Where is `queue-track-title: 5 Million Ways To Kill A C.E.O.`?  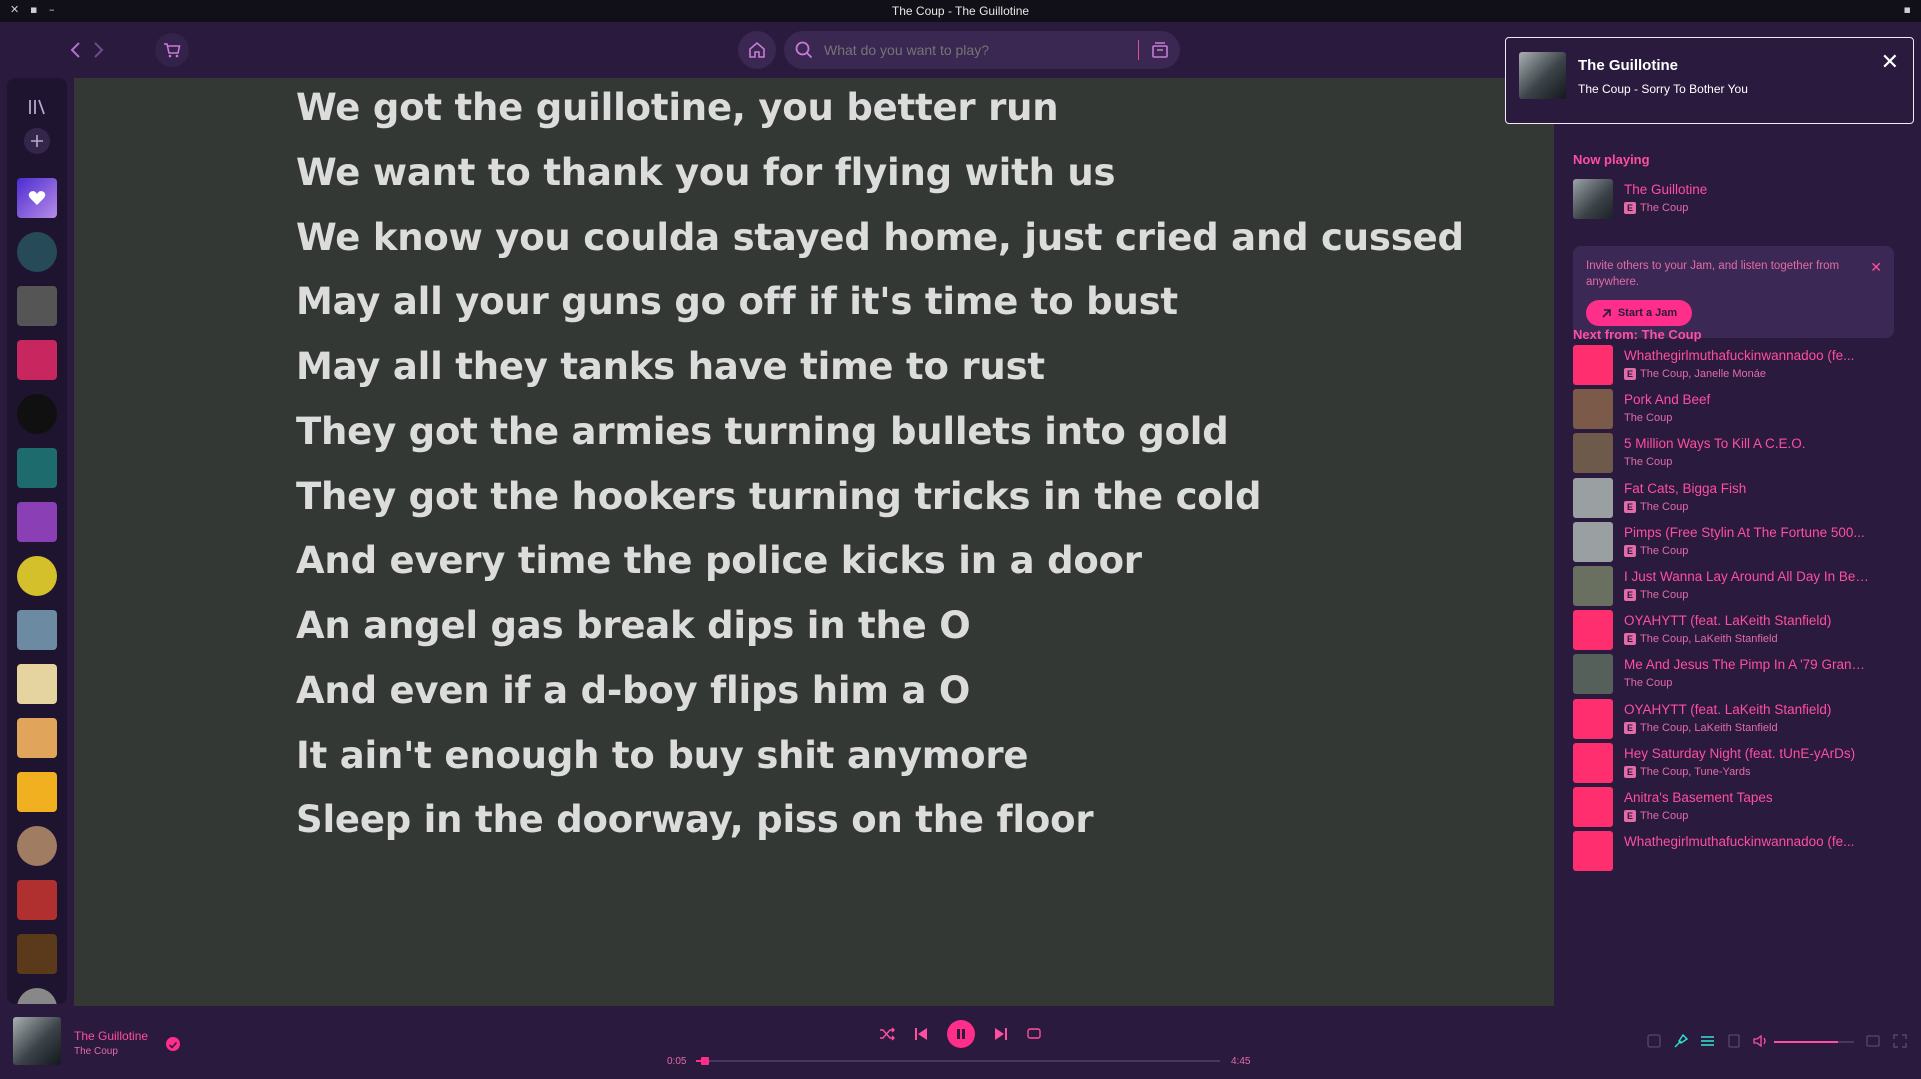 queue-track-title: 5 Million Ways To Kill A C.E.O. is located at coordinates (1746, 443).